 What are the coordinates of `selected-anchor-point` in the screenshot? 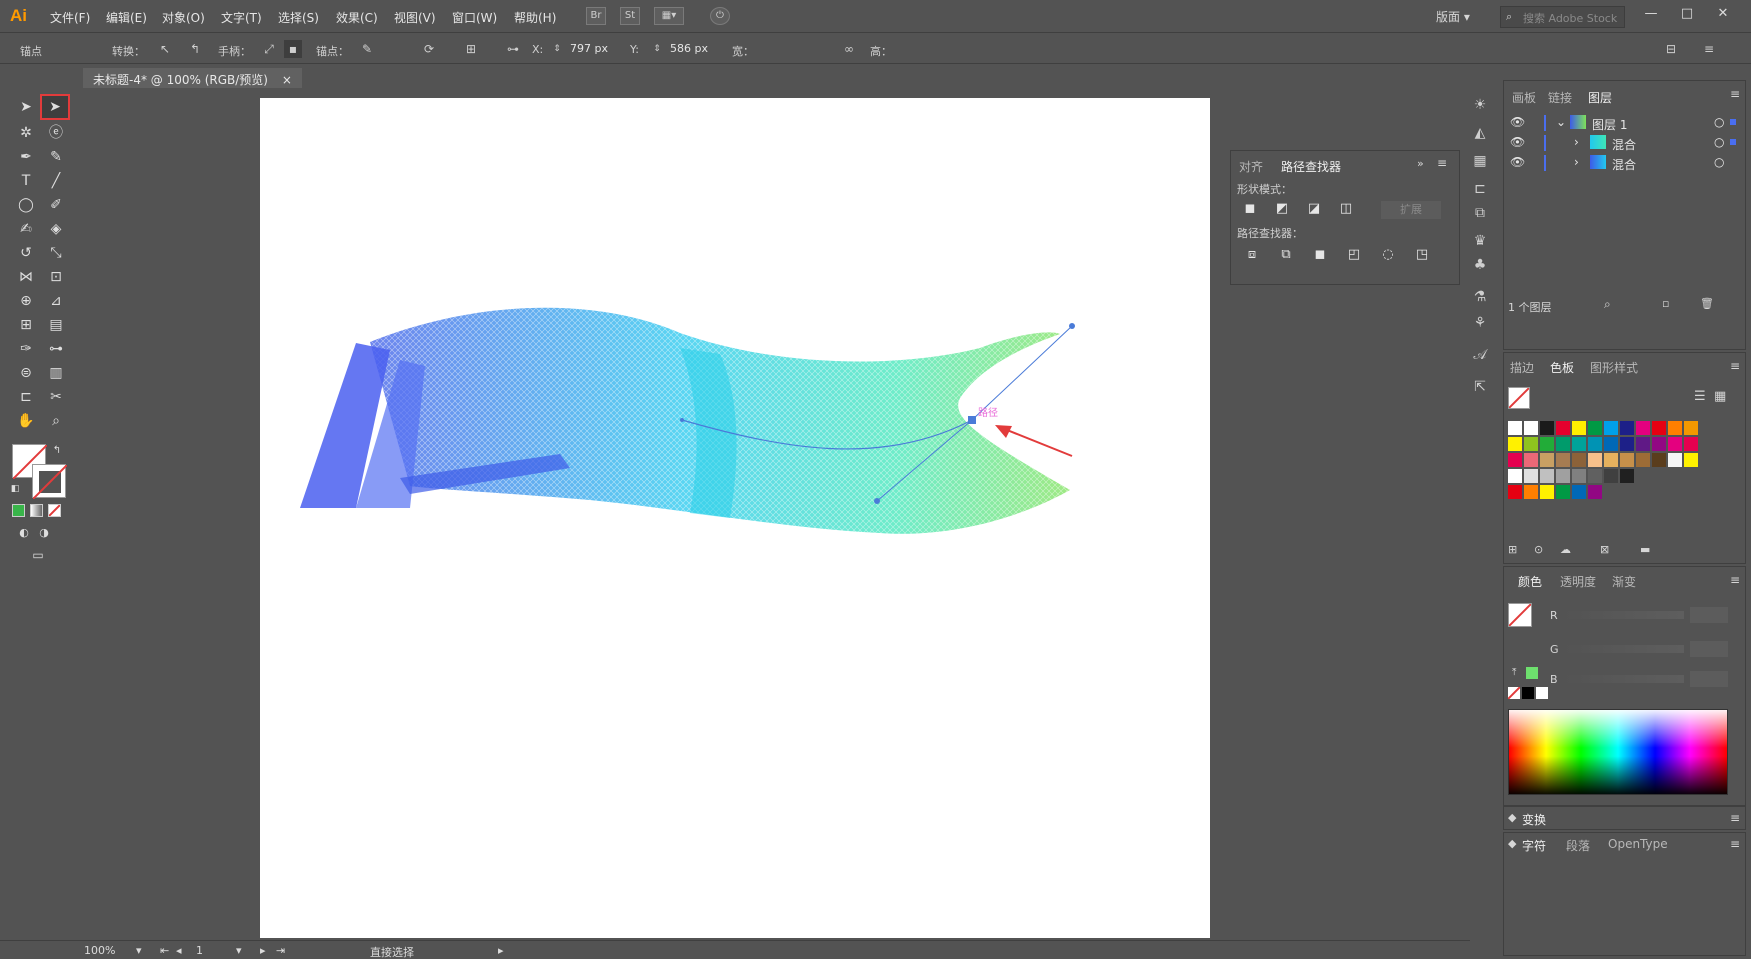 It's located at (972, 420).